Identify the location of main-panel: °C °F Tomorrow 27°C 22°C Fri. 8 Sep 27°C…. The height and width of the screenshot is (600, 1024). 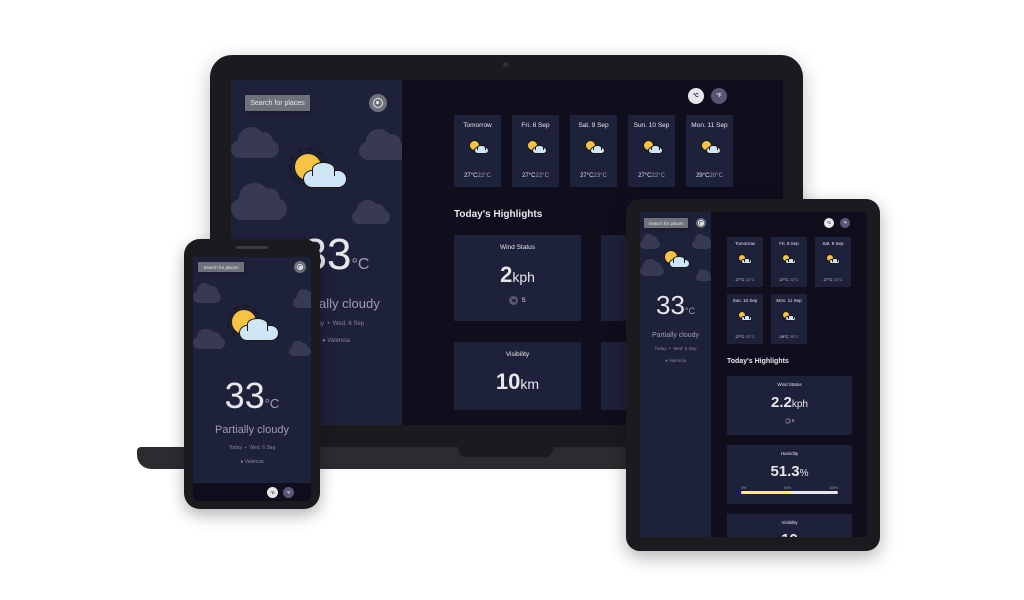
(789, 374).